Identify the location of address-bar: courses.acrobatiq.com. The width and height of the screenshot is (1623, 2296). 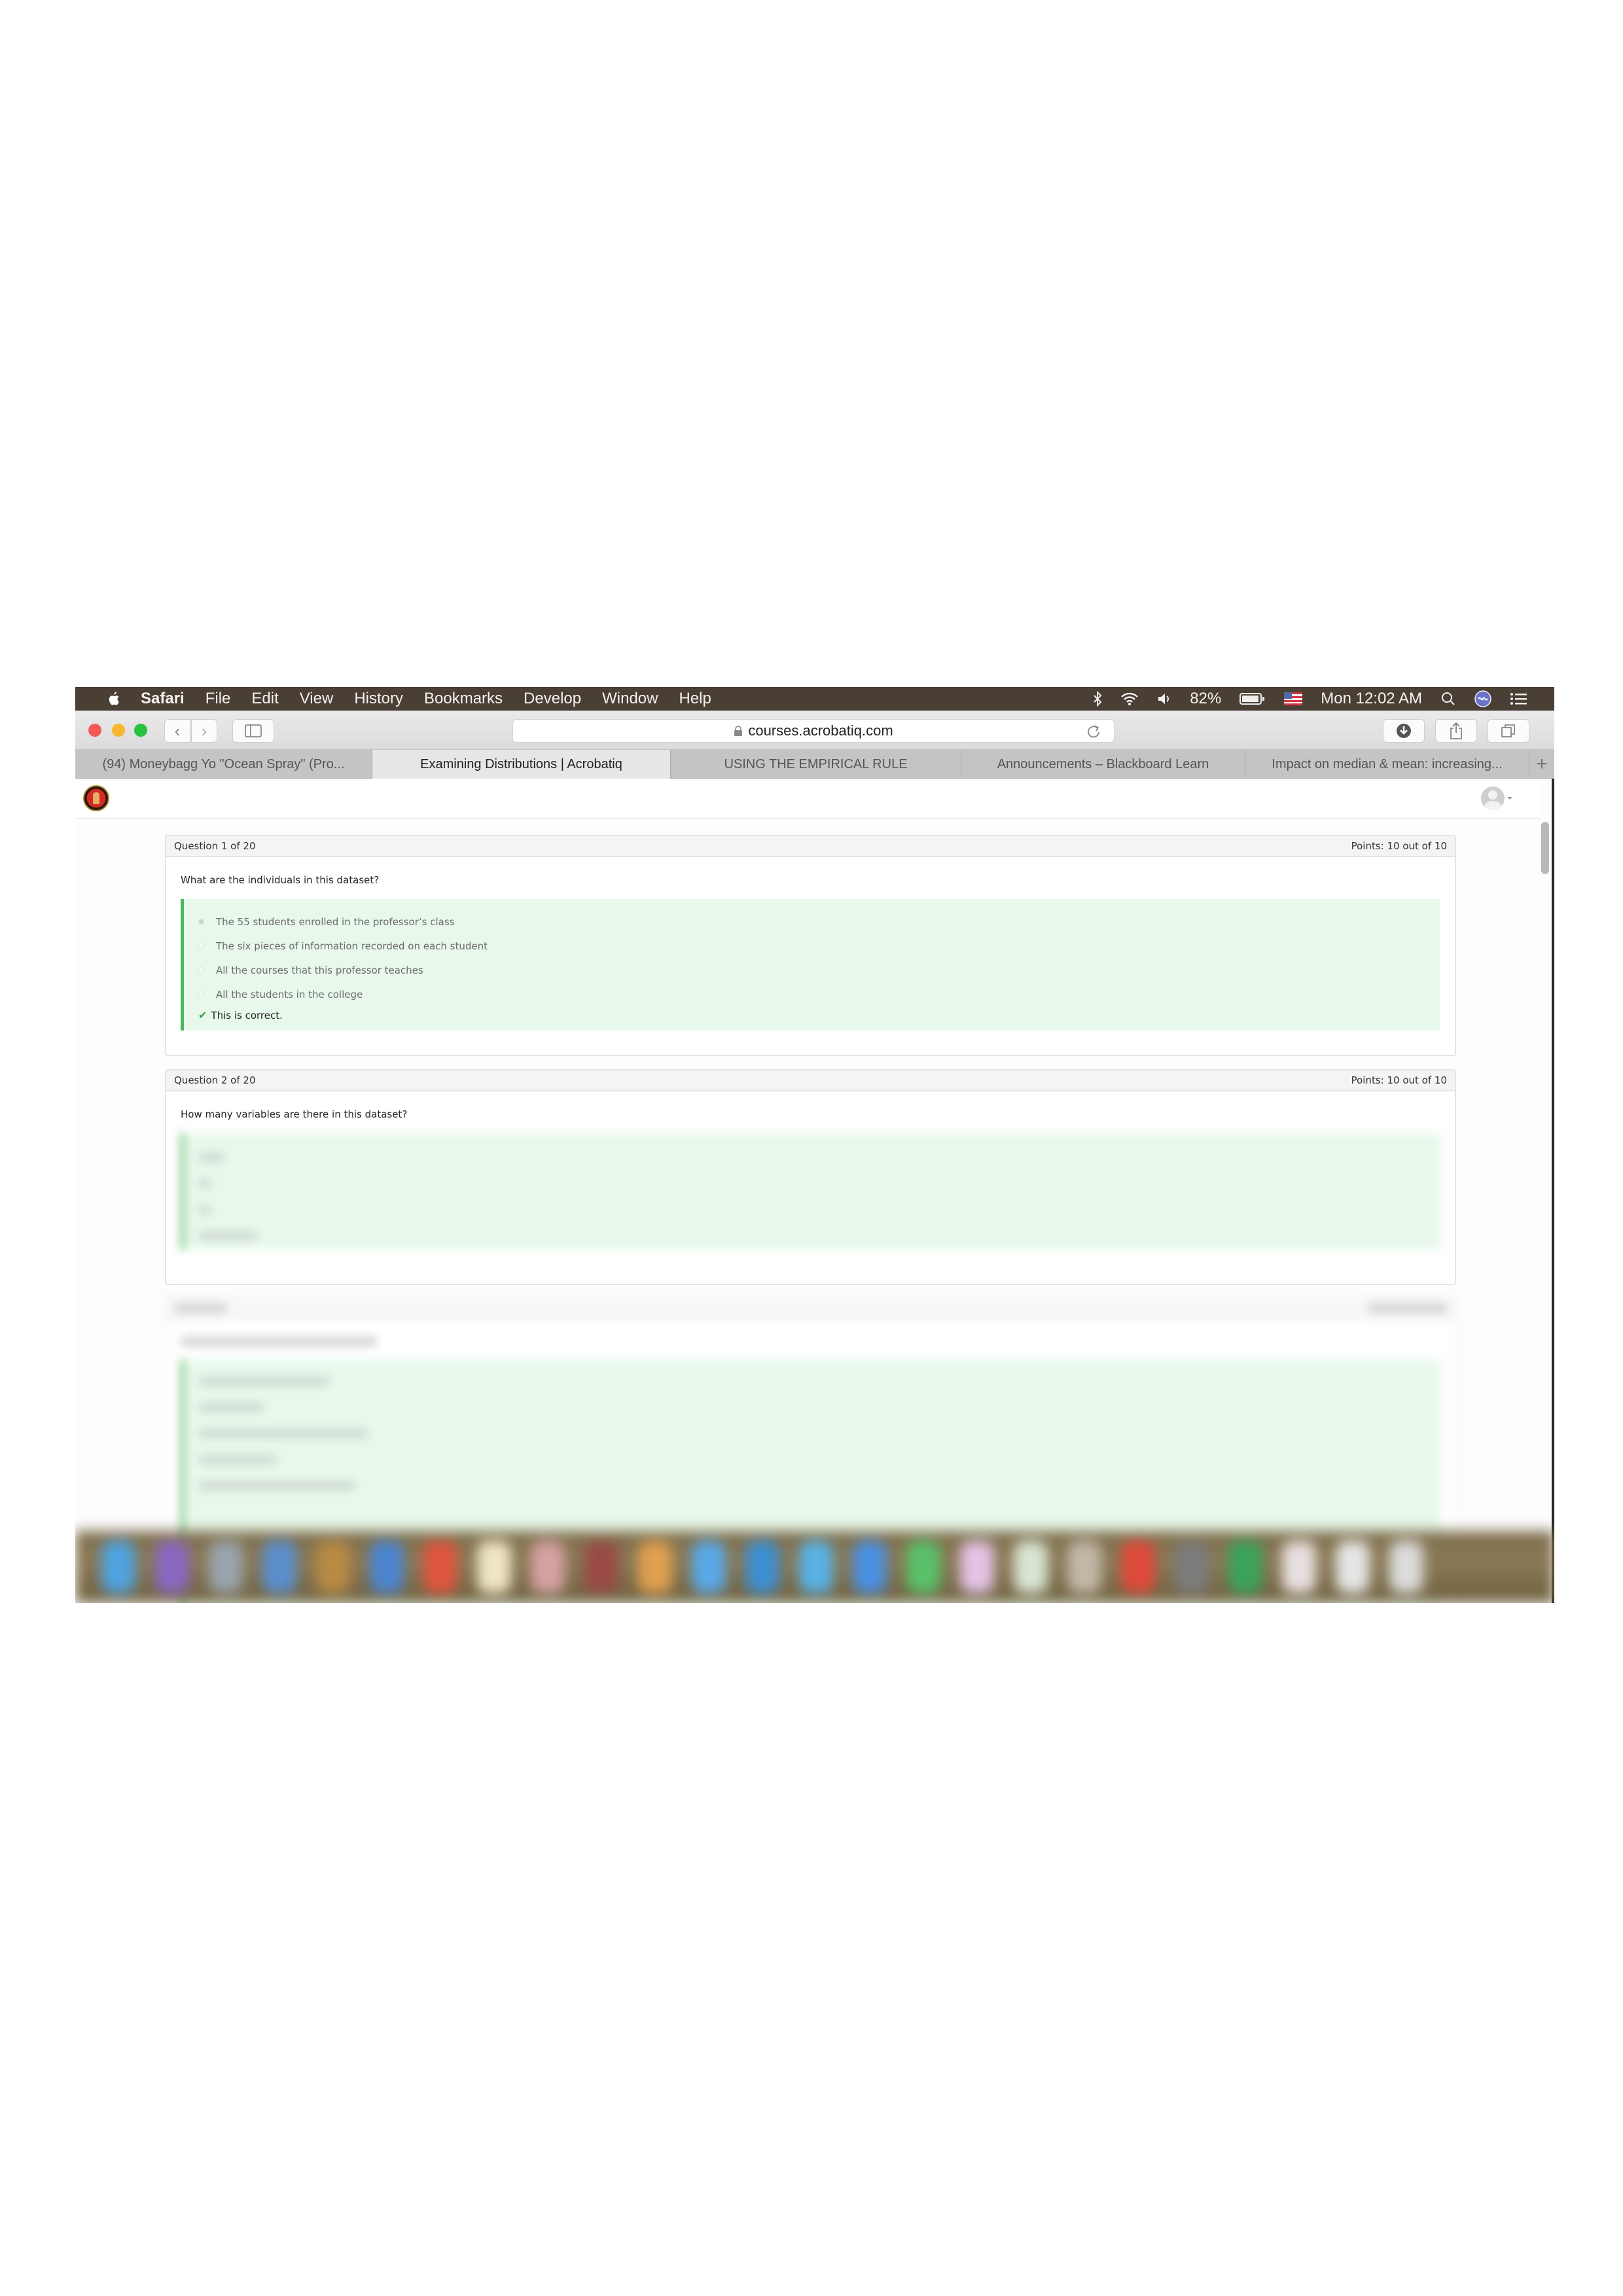
(813, 731).